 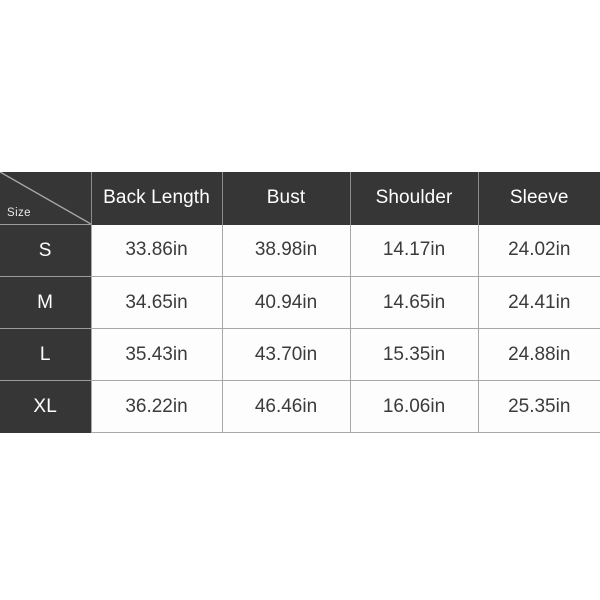 I want to click on cell-shoulder: 14.65in, so click(x=413, y=302).